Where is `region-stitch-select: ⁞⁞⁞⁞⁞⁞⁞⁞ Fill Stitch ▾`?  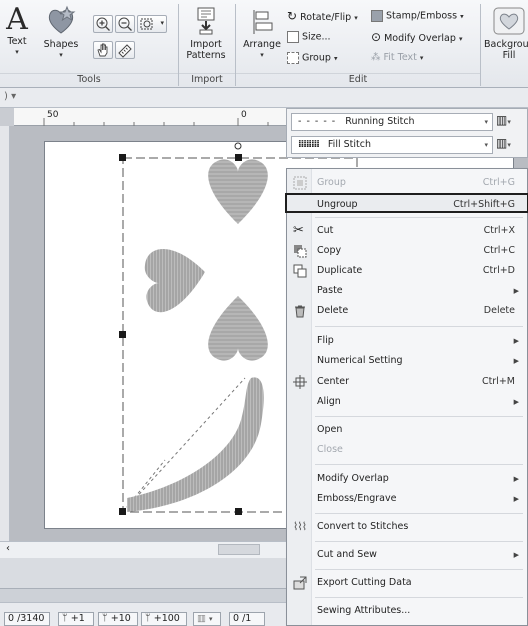
region-stitch-select: ⁞⁞⁞⁞⁞⁞⁞⁞ Fill Stitch ▾ is located at coordinates (392, 145).